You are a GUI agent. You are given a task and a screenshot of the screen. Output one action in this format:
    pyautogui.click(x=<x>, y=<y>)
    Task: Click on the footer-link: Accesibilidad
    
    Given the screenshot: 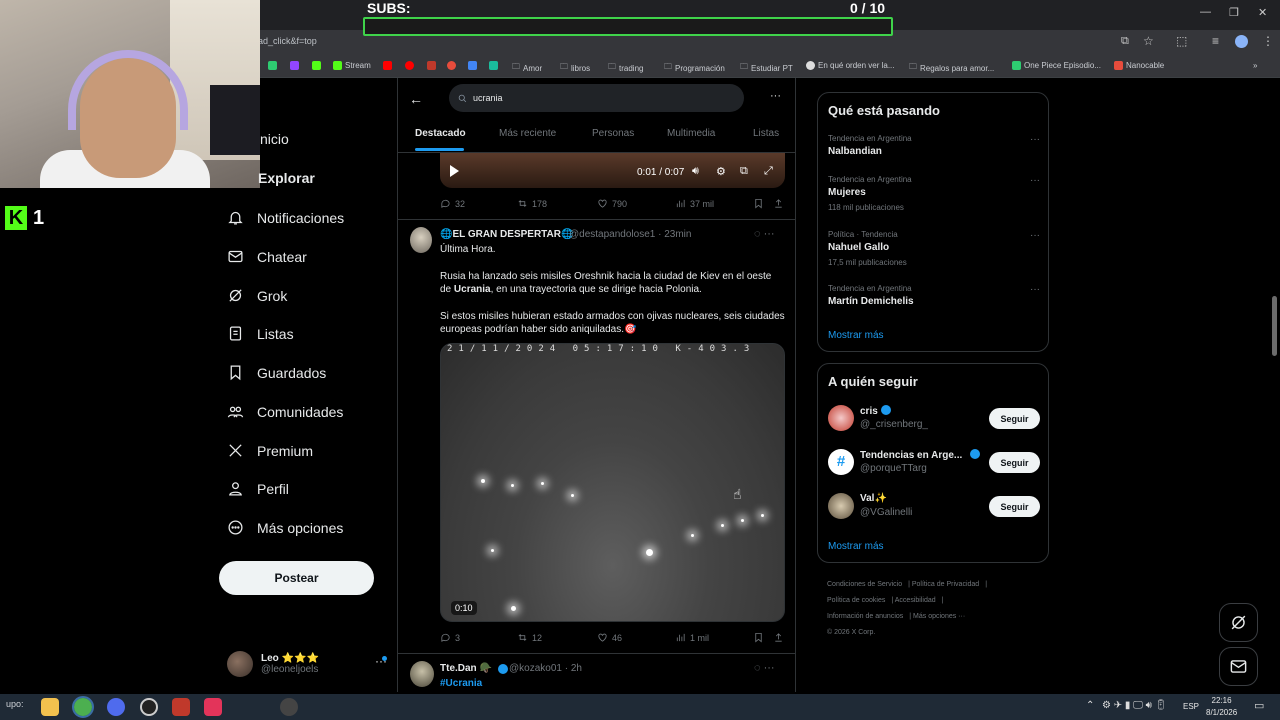 What is the action you would take?
    pyautogui.click(x=915, y=600)
    